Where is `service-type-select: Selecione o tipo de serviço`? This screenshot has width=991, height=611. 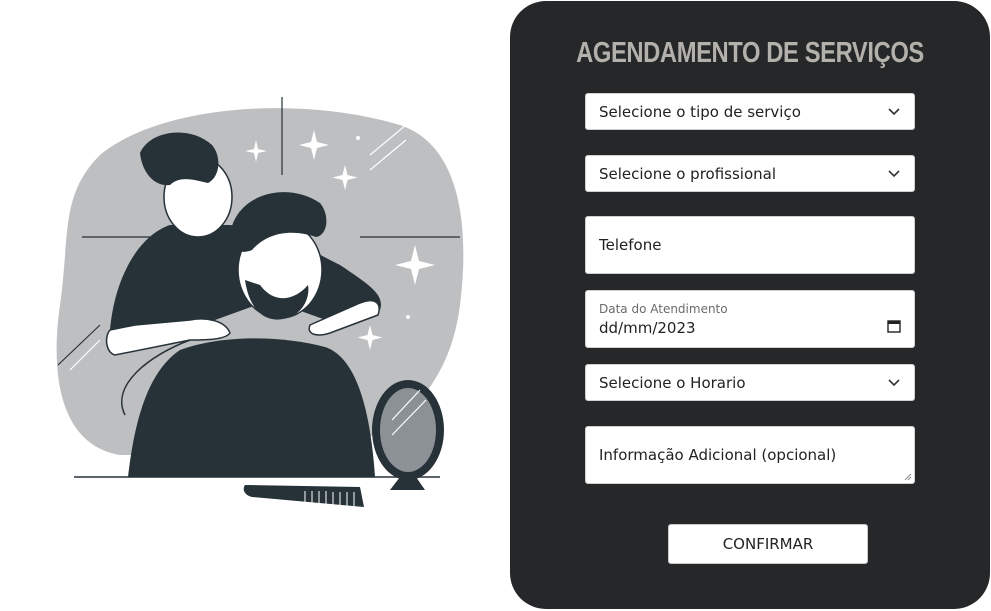
service-type-select: Selecione o tipo de serviço is located at coordinates (750, 111).